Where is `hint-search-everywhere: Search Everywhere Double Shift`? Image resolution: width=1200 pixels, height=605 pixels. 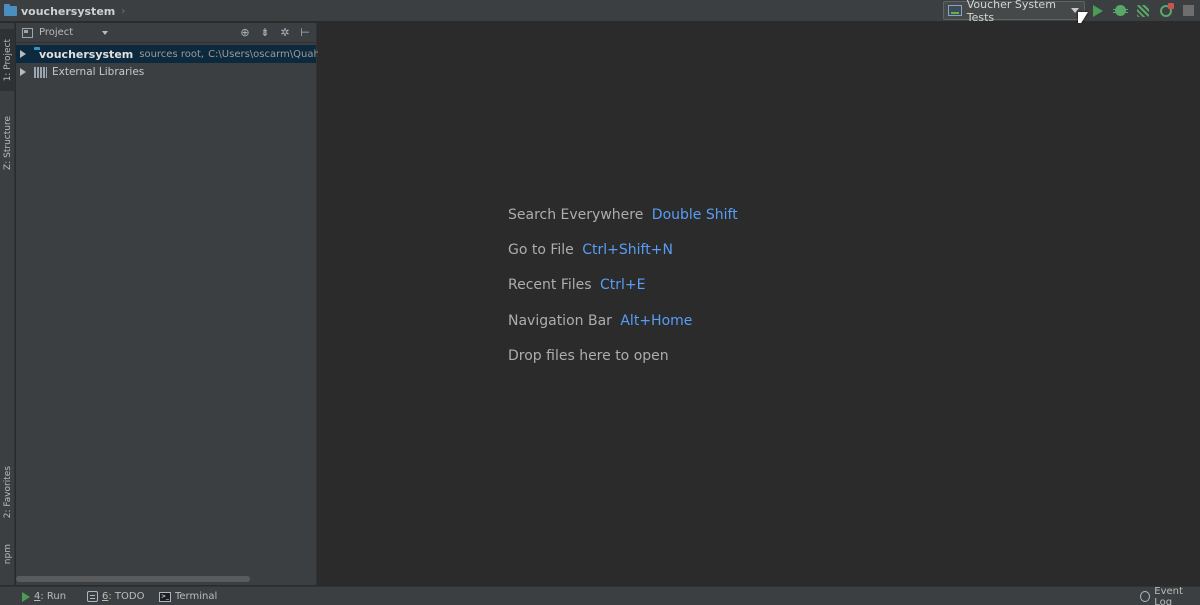 hint-search-everywhere: Search Everywhere Double Shift is located at coordinates (623, 215).